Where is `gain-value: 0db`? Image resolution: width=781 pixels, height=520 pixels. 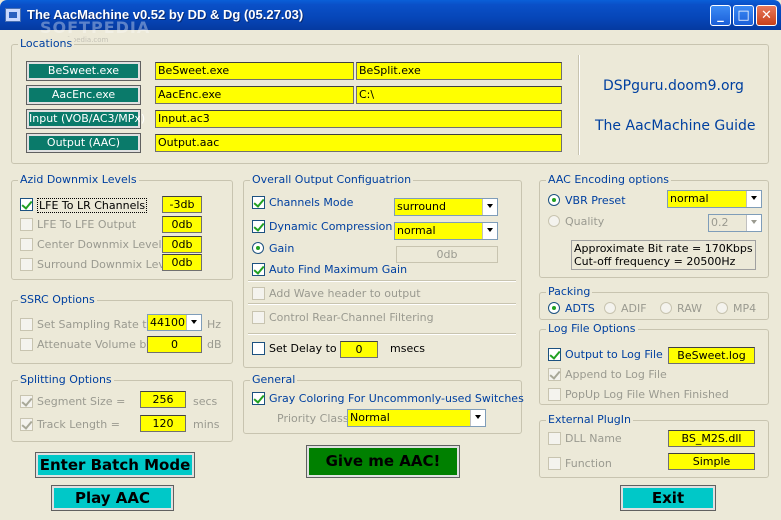
gain-value: 0db is located at coordinates (447, 254).